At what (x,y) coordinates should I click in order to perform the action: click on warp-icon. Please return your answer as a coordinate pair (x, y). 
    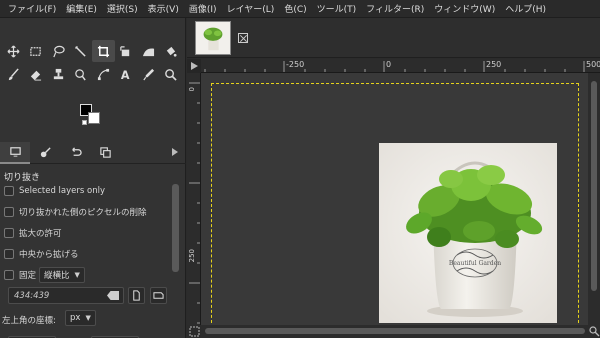
    Looking at the image, I should click on (148, 51).